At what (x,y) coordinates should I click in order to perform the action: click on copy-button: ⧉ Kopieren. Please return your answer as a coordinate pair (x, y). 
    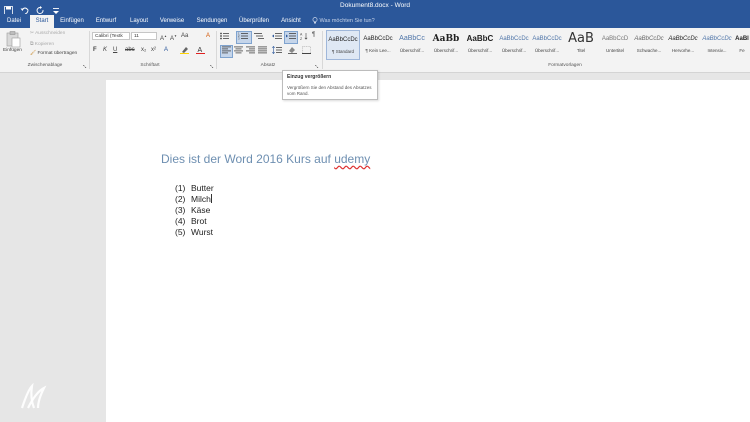
    Looking at the image, I should click on (42, 44).